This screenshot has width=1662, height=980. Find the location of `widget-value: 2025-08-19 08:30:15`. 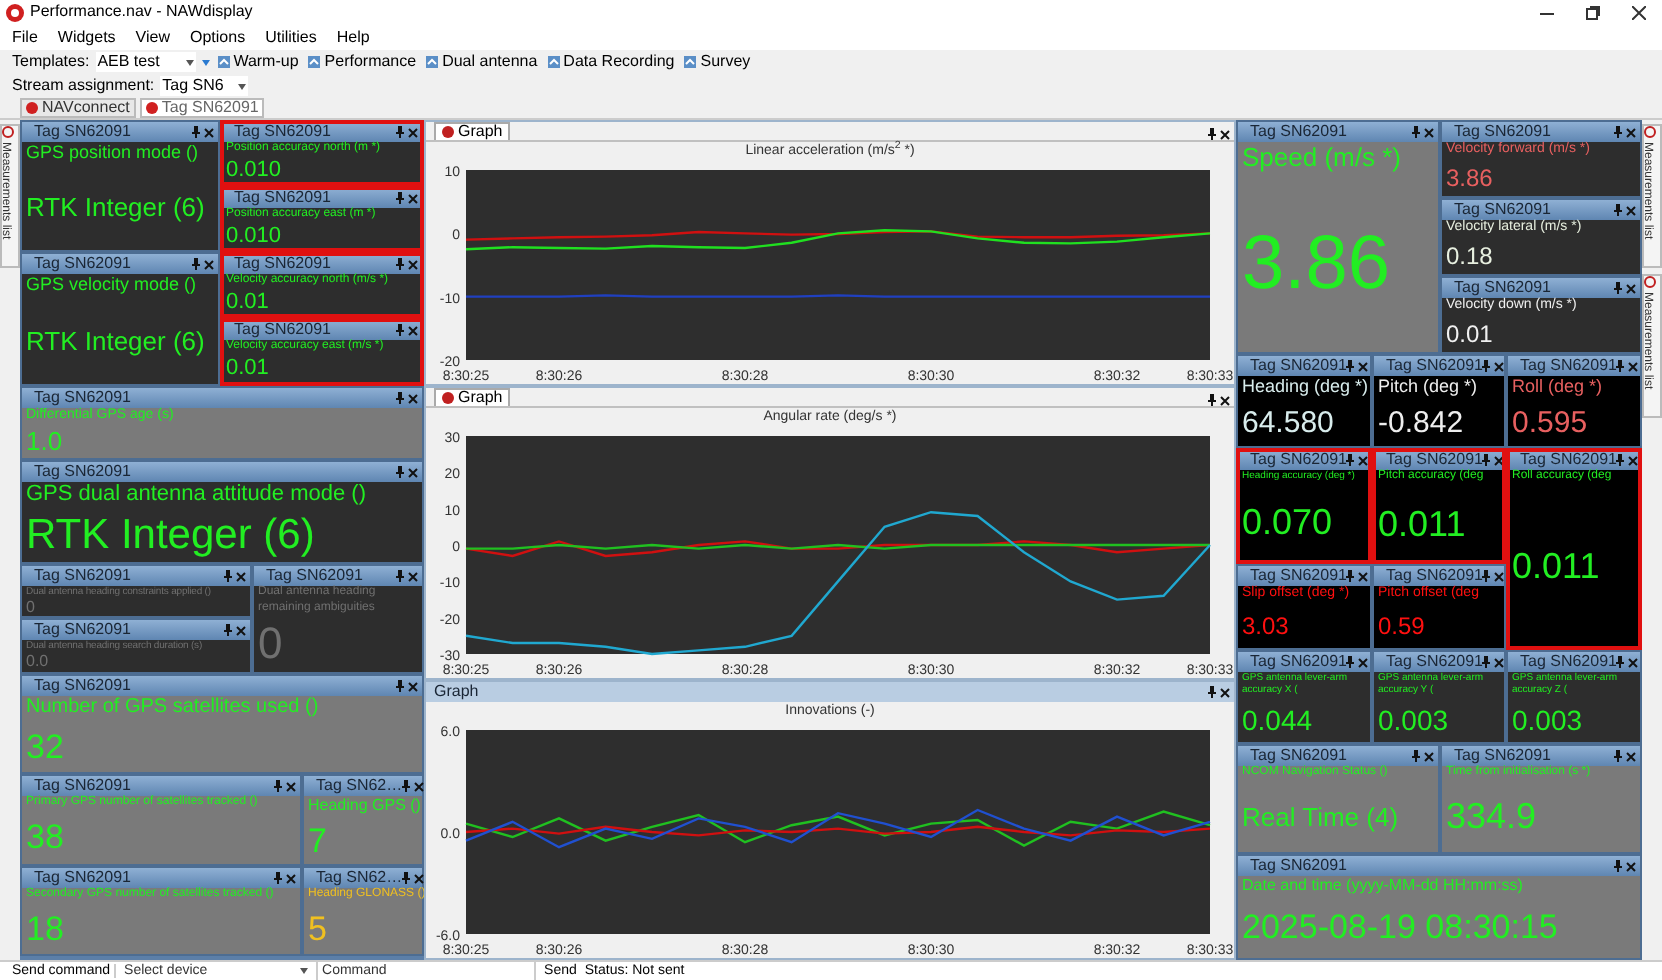

widget-value: 2025-08-19 08:30:15 is located at coordinates (1400, 927).